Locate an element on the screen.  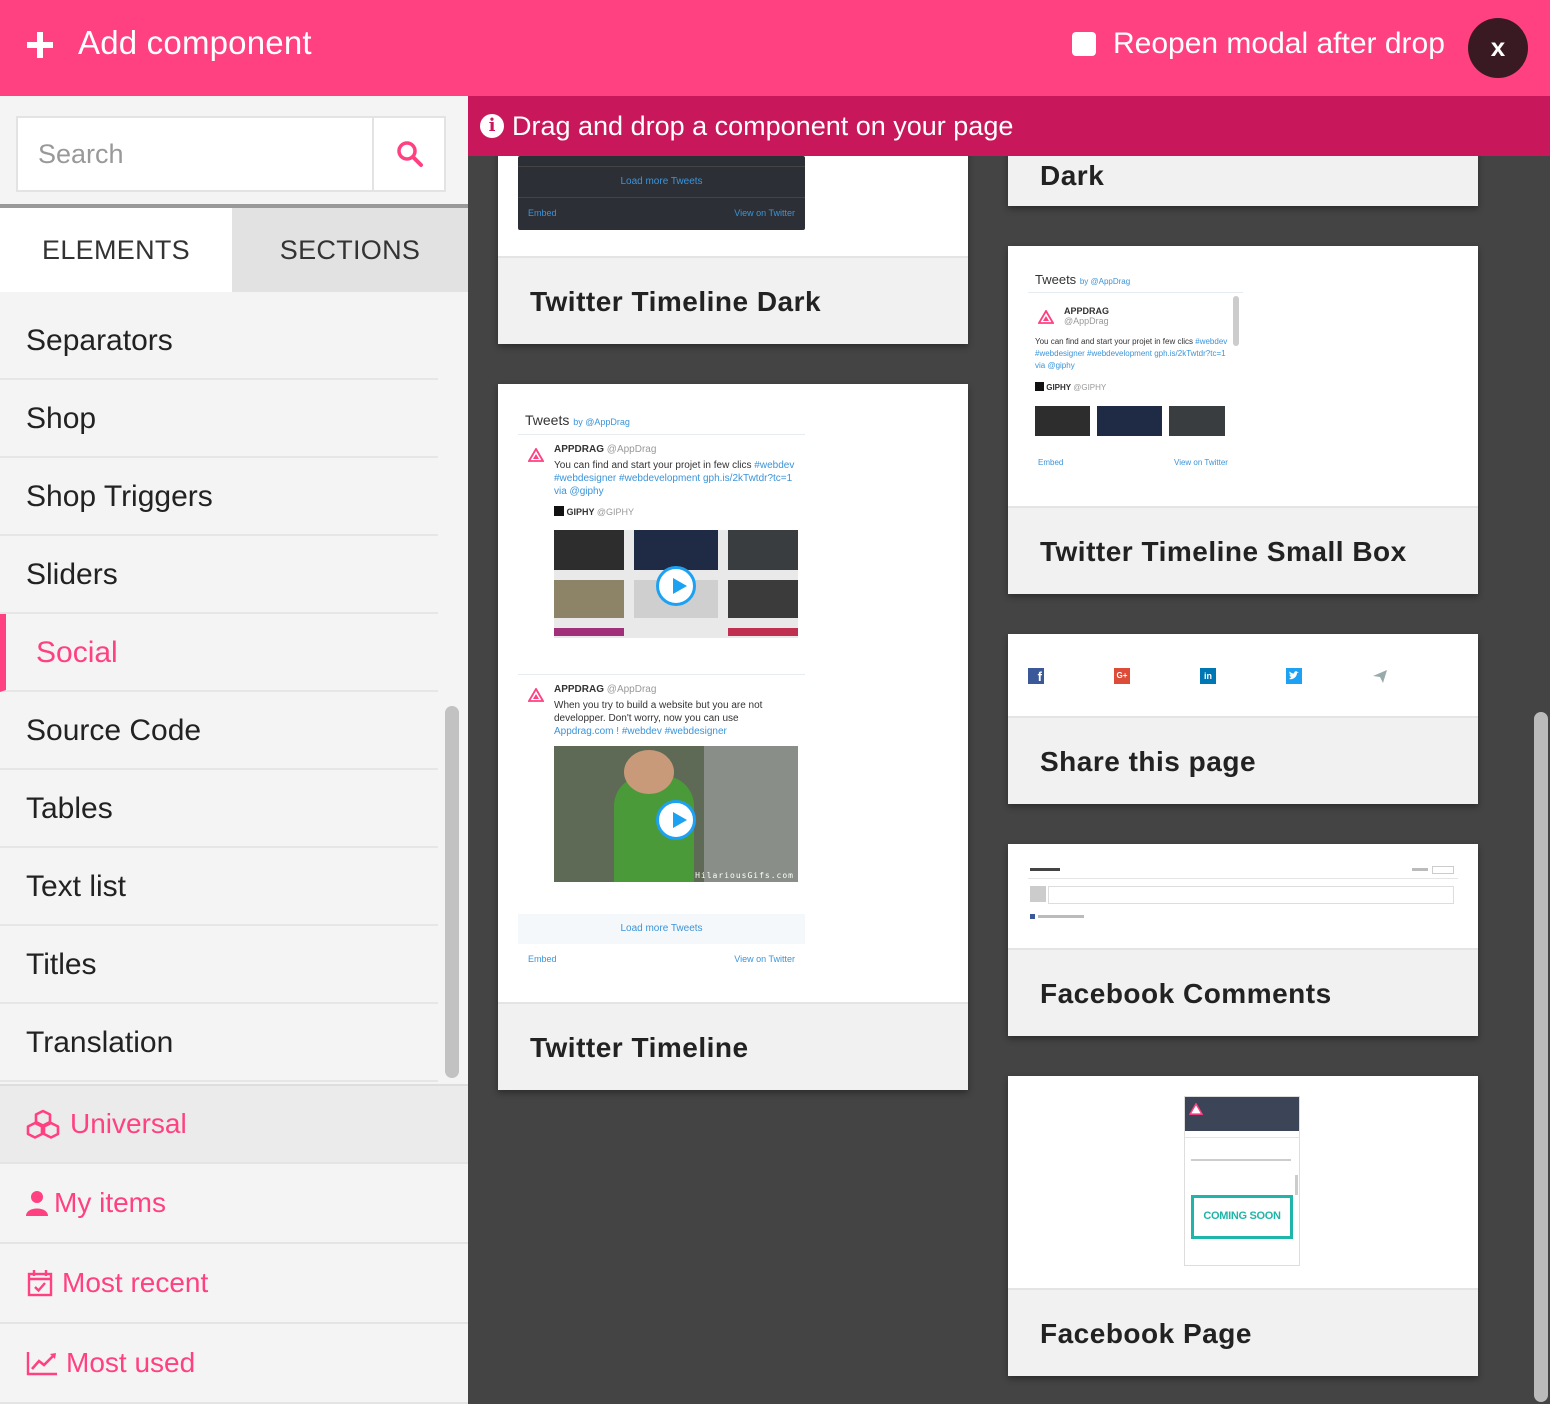
search-input is located at coordinates (195, 154).